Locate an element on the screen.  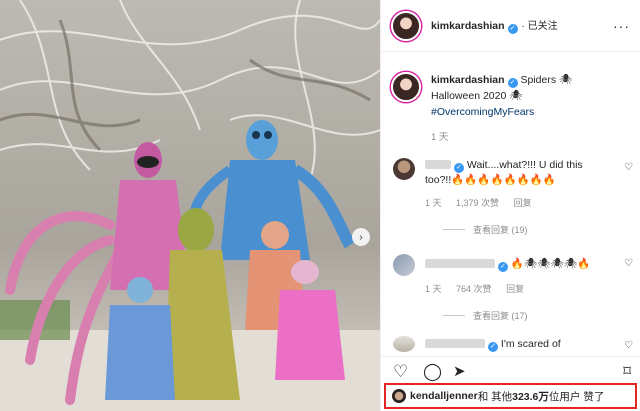
likes-summary: kendalljenner 和 其他 323.6万 位用户 赞了 is located at coordinates (510, 396).